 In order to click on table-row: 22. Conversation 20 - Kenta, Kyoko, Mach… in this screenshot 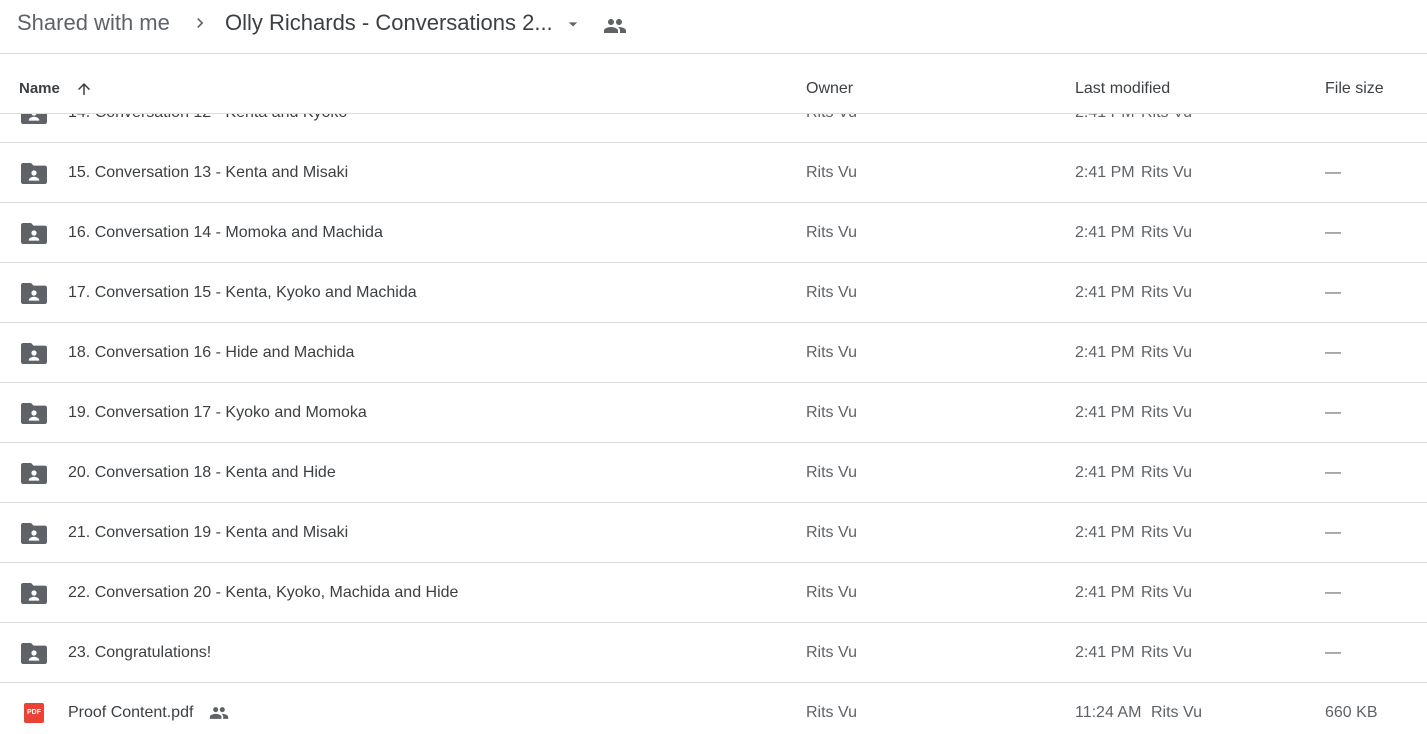, I will do `click(713, 593)`.